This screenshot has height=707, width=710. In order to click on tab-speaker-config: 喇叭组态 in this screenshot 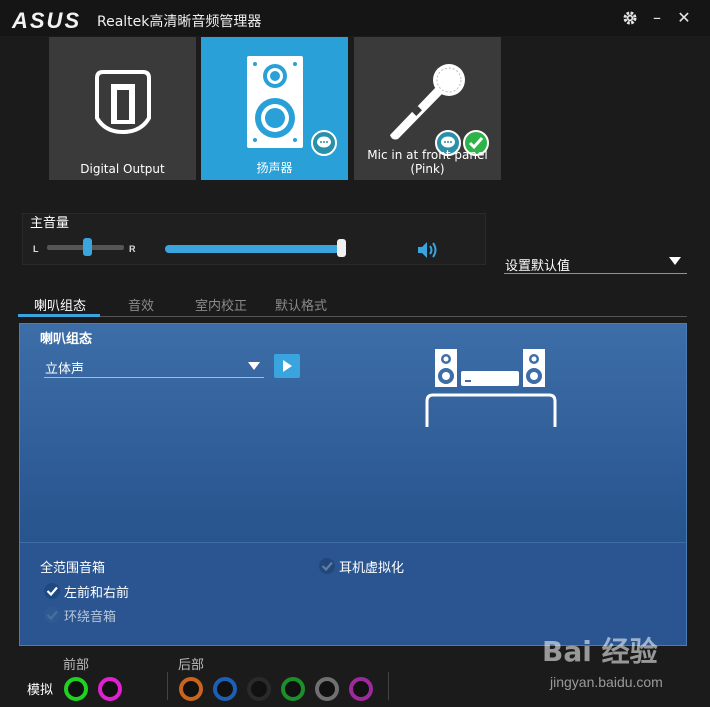, I will do `click(60, 304)`.